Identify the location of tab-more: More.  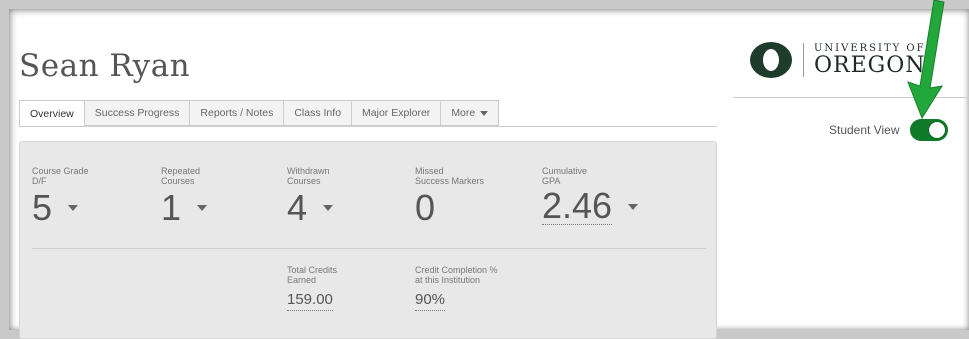
(470, 113).